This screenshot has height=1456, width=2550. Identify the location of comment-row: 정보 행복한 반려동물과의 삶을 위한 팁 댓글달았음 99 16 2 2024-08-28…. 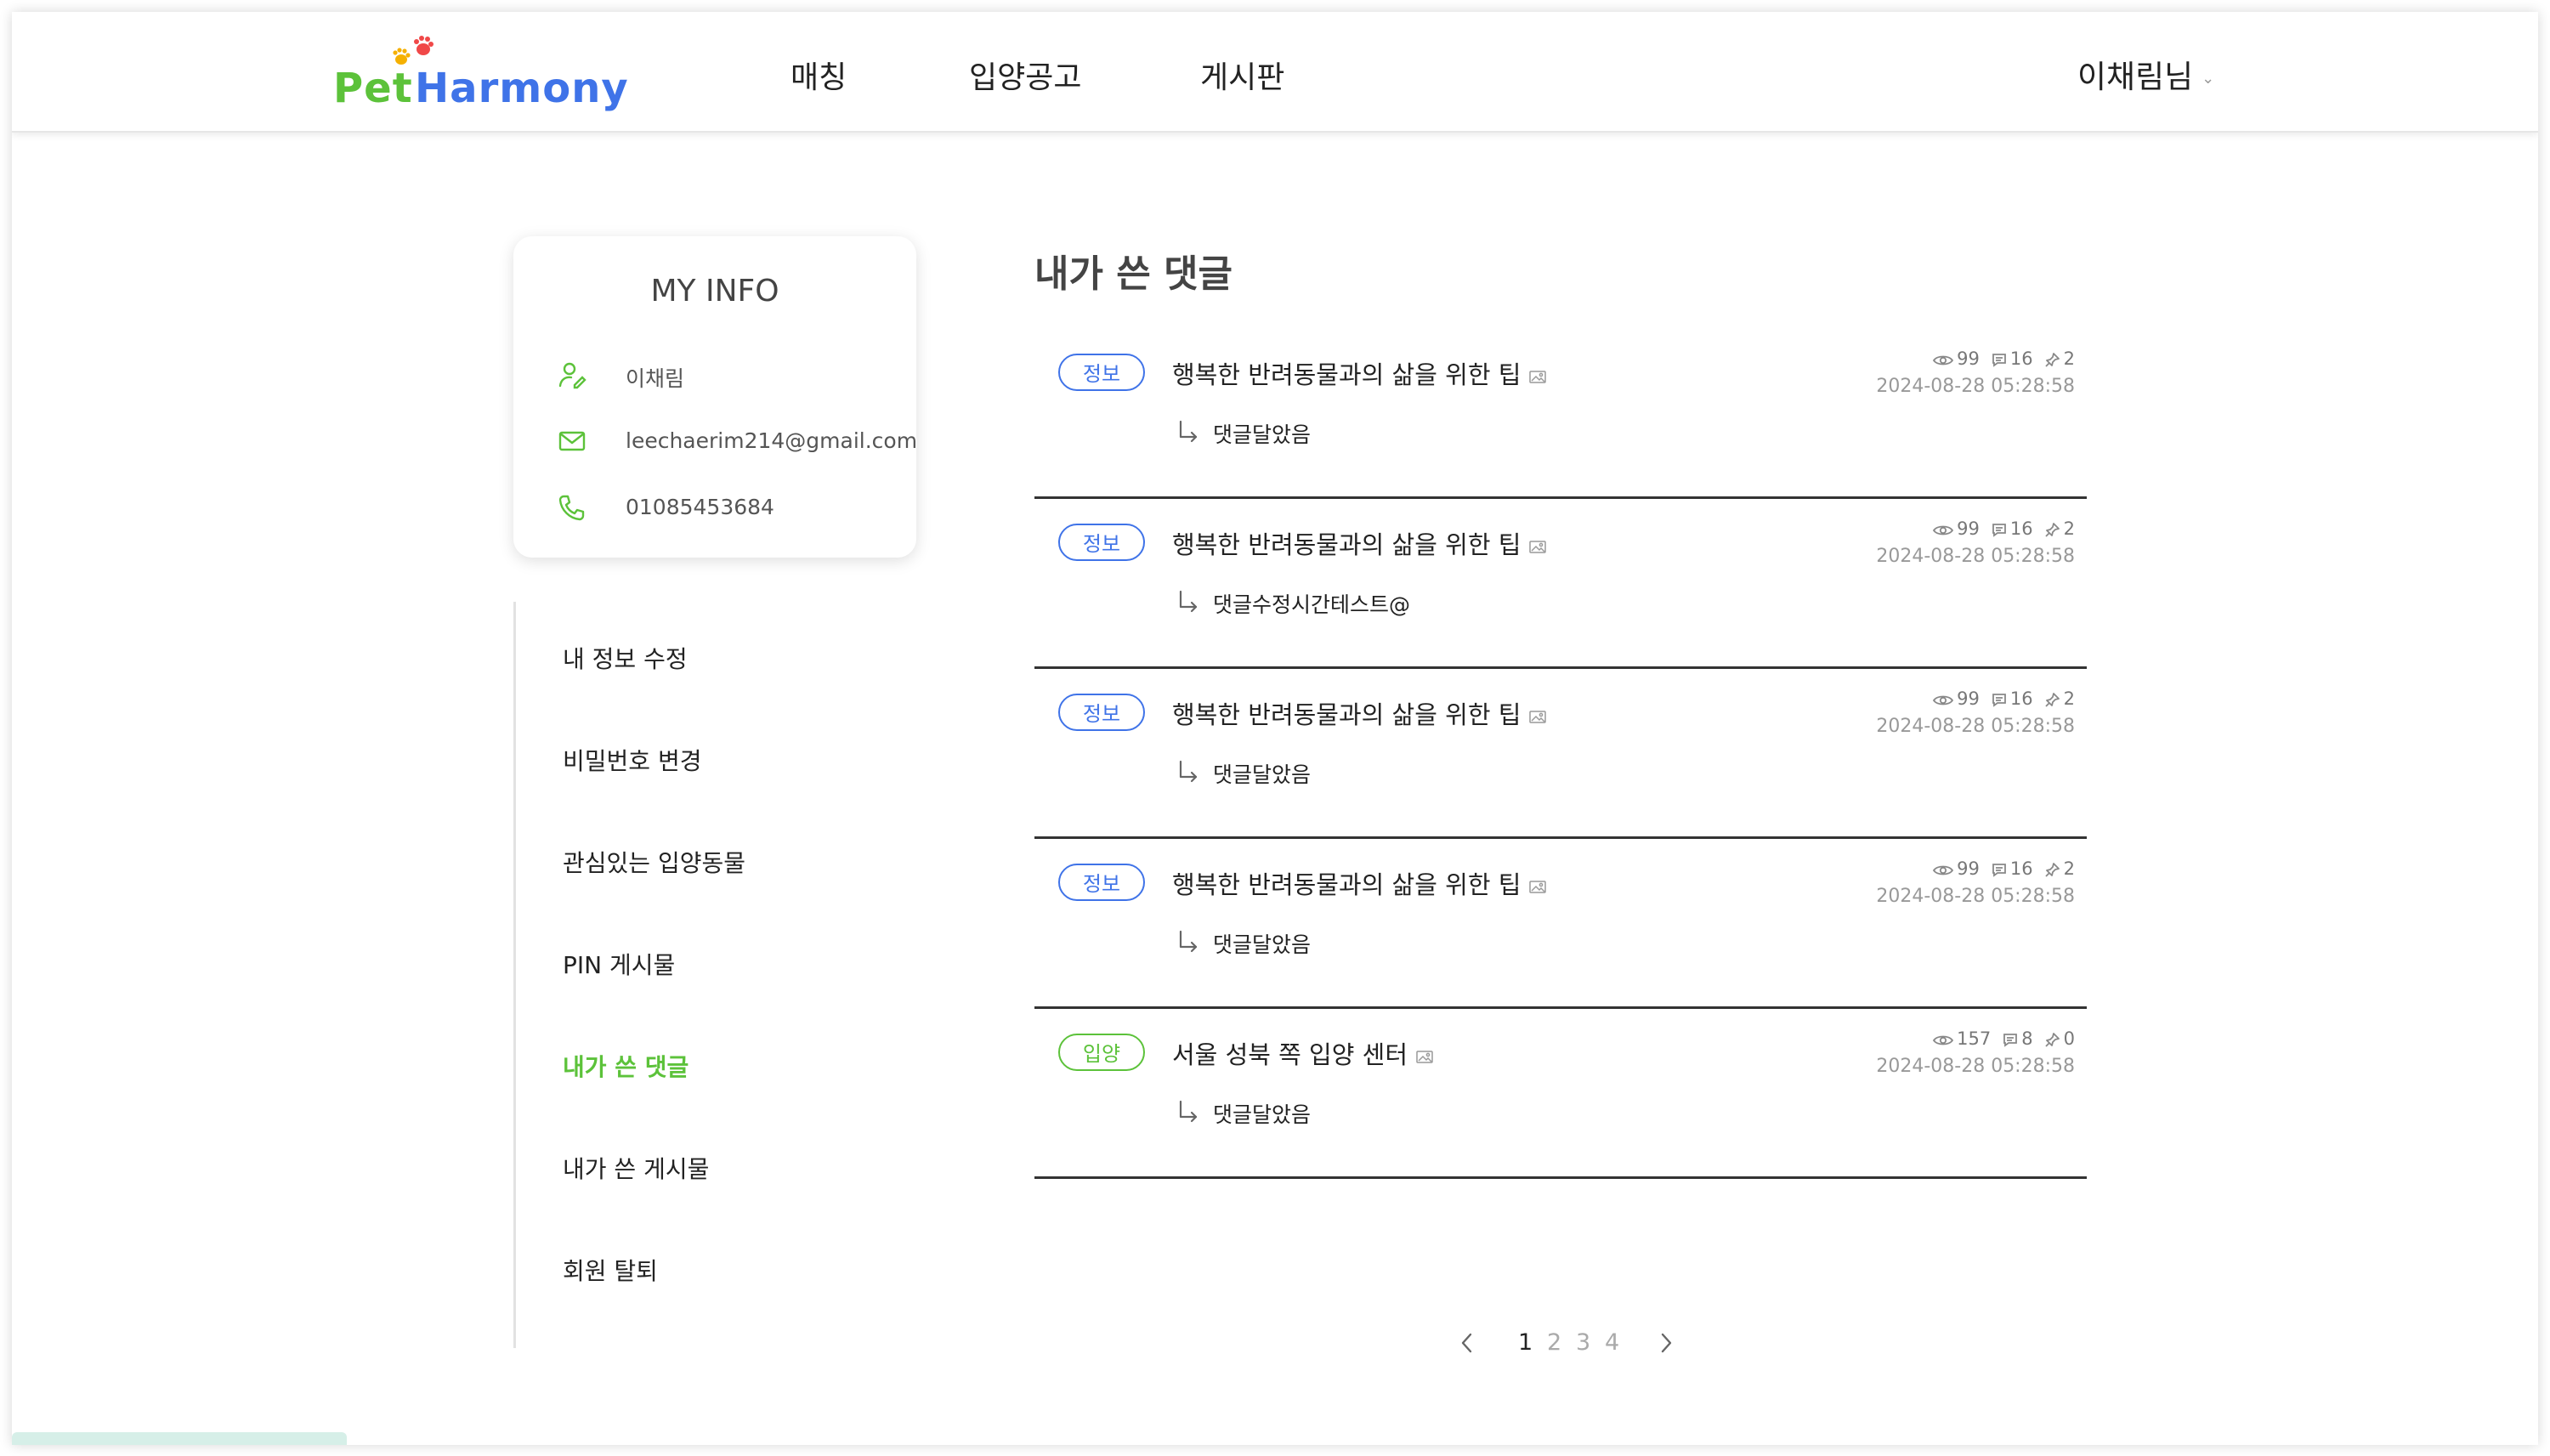
(1560, 924).